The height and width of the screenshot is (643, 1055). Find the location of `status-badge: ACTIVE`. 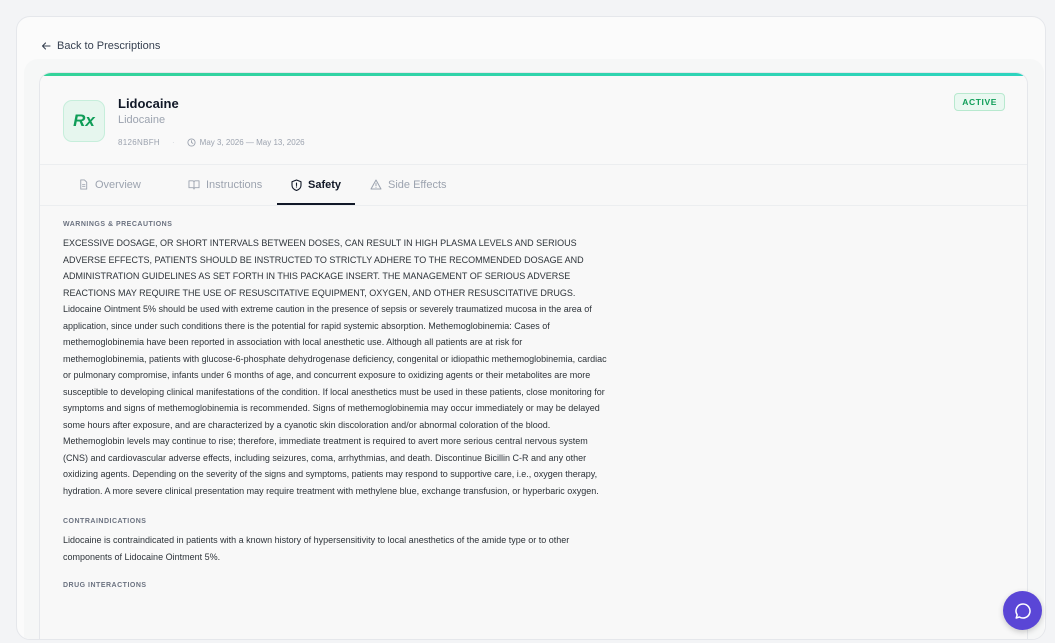

status-badge: ACTIVE is located at coordinates (979, 102).